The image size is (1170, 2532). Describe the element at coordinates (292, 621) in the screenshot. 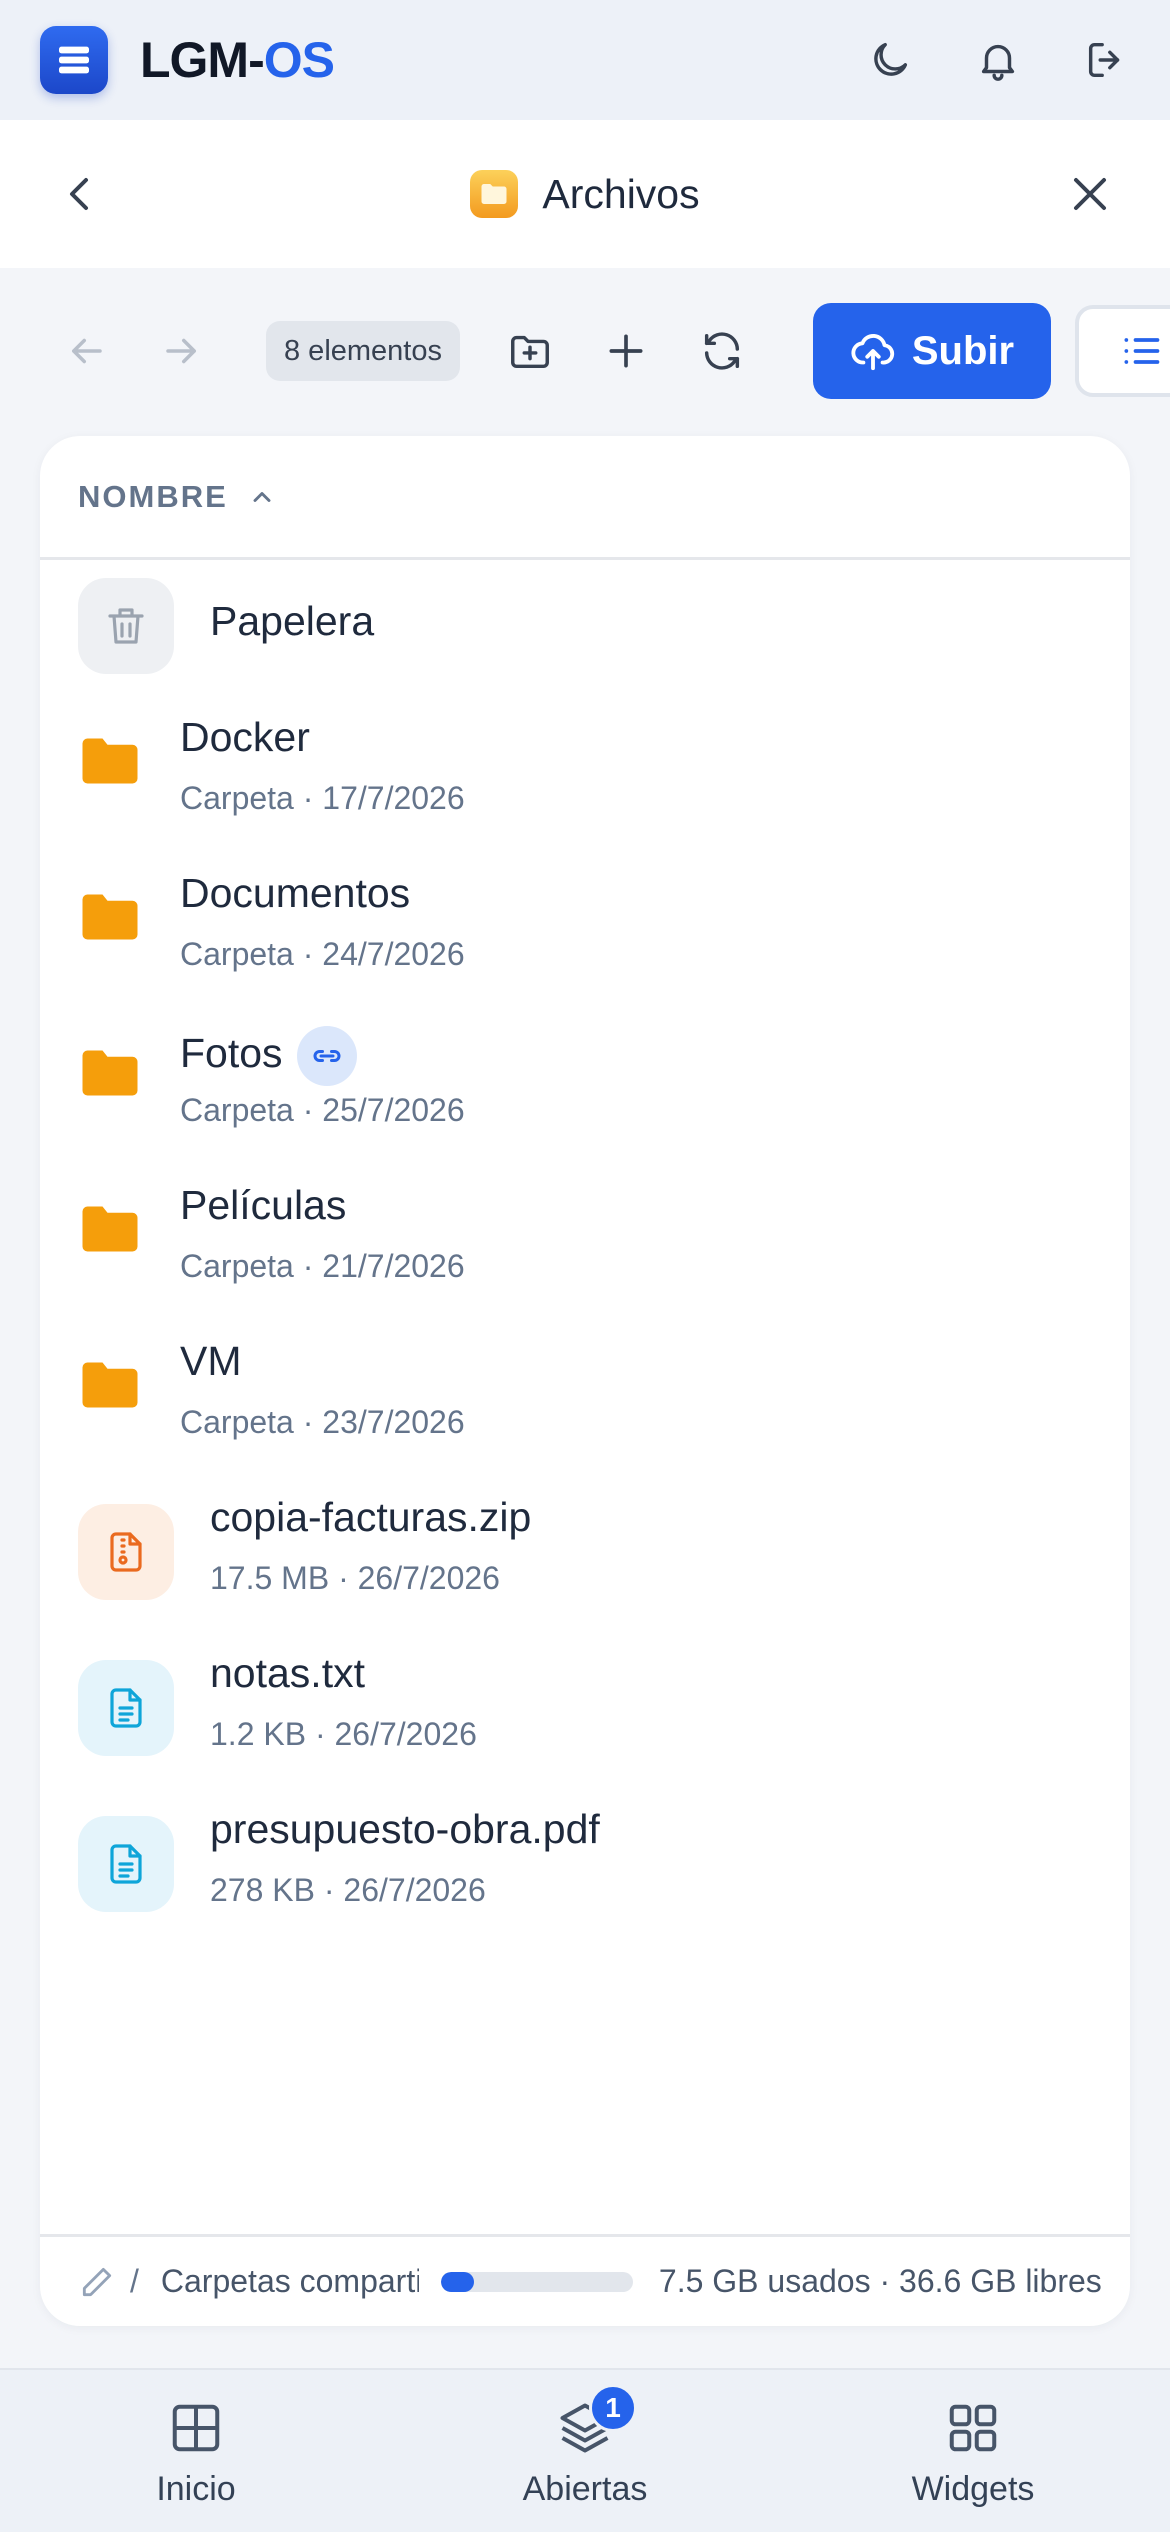

I see `item-name: Papelera` at that location.